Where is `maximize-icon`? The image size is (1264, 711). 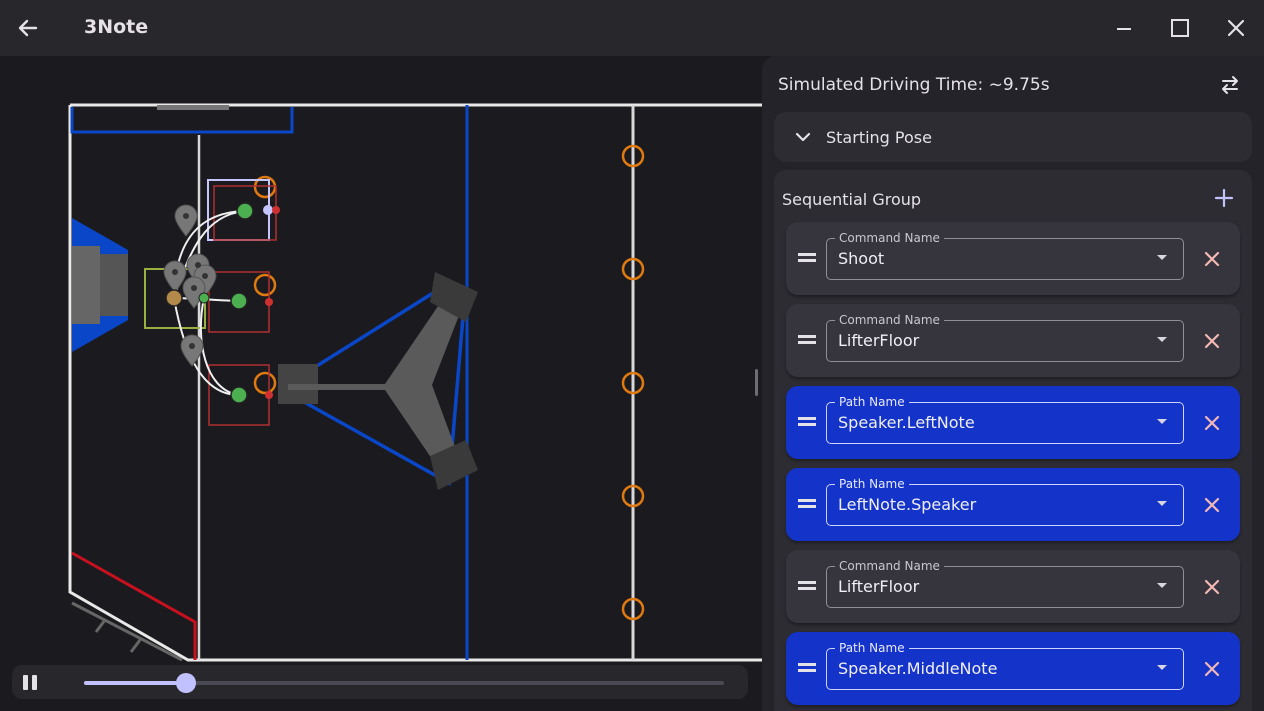 maximize-icon is located at coordinates (1180, 28).